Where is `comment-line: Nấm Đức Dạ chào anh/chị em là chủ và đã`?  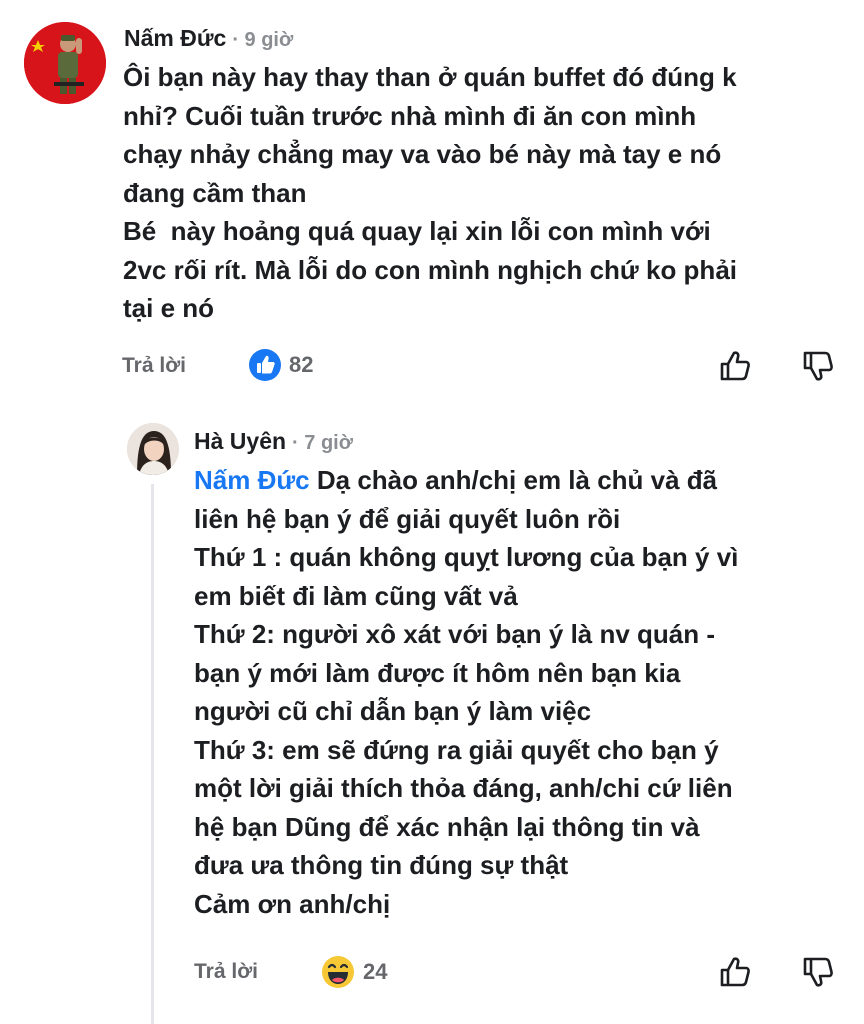
comment-line: Nấm Đức Dạ chào anh/chị em là chủ và đã is located at coordinates (466, 480).